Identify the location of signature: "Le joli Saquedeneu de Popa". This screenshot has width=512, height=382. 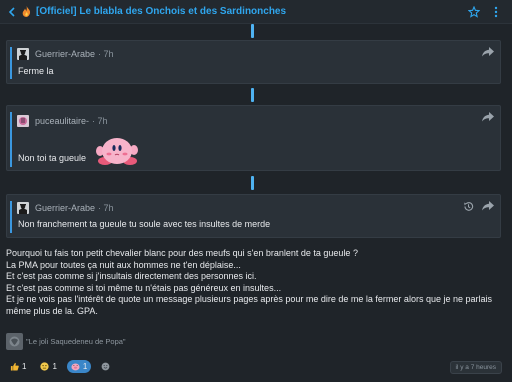
(66, 341).